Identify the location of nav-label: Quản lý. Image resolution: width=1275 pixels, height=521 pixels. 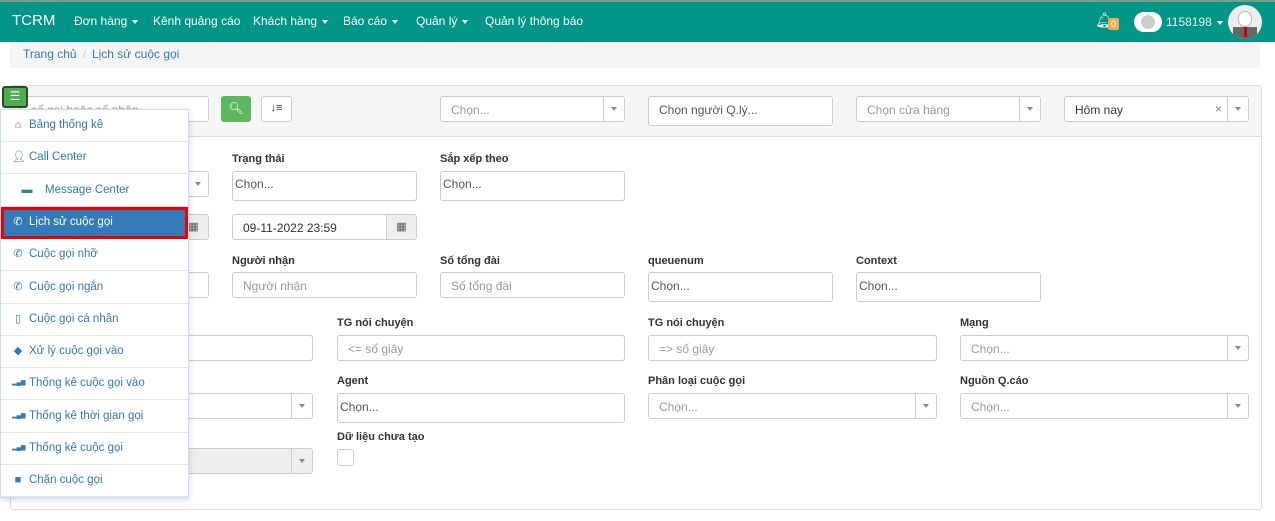
(437, 21).